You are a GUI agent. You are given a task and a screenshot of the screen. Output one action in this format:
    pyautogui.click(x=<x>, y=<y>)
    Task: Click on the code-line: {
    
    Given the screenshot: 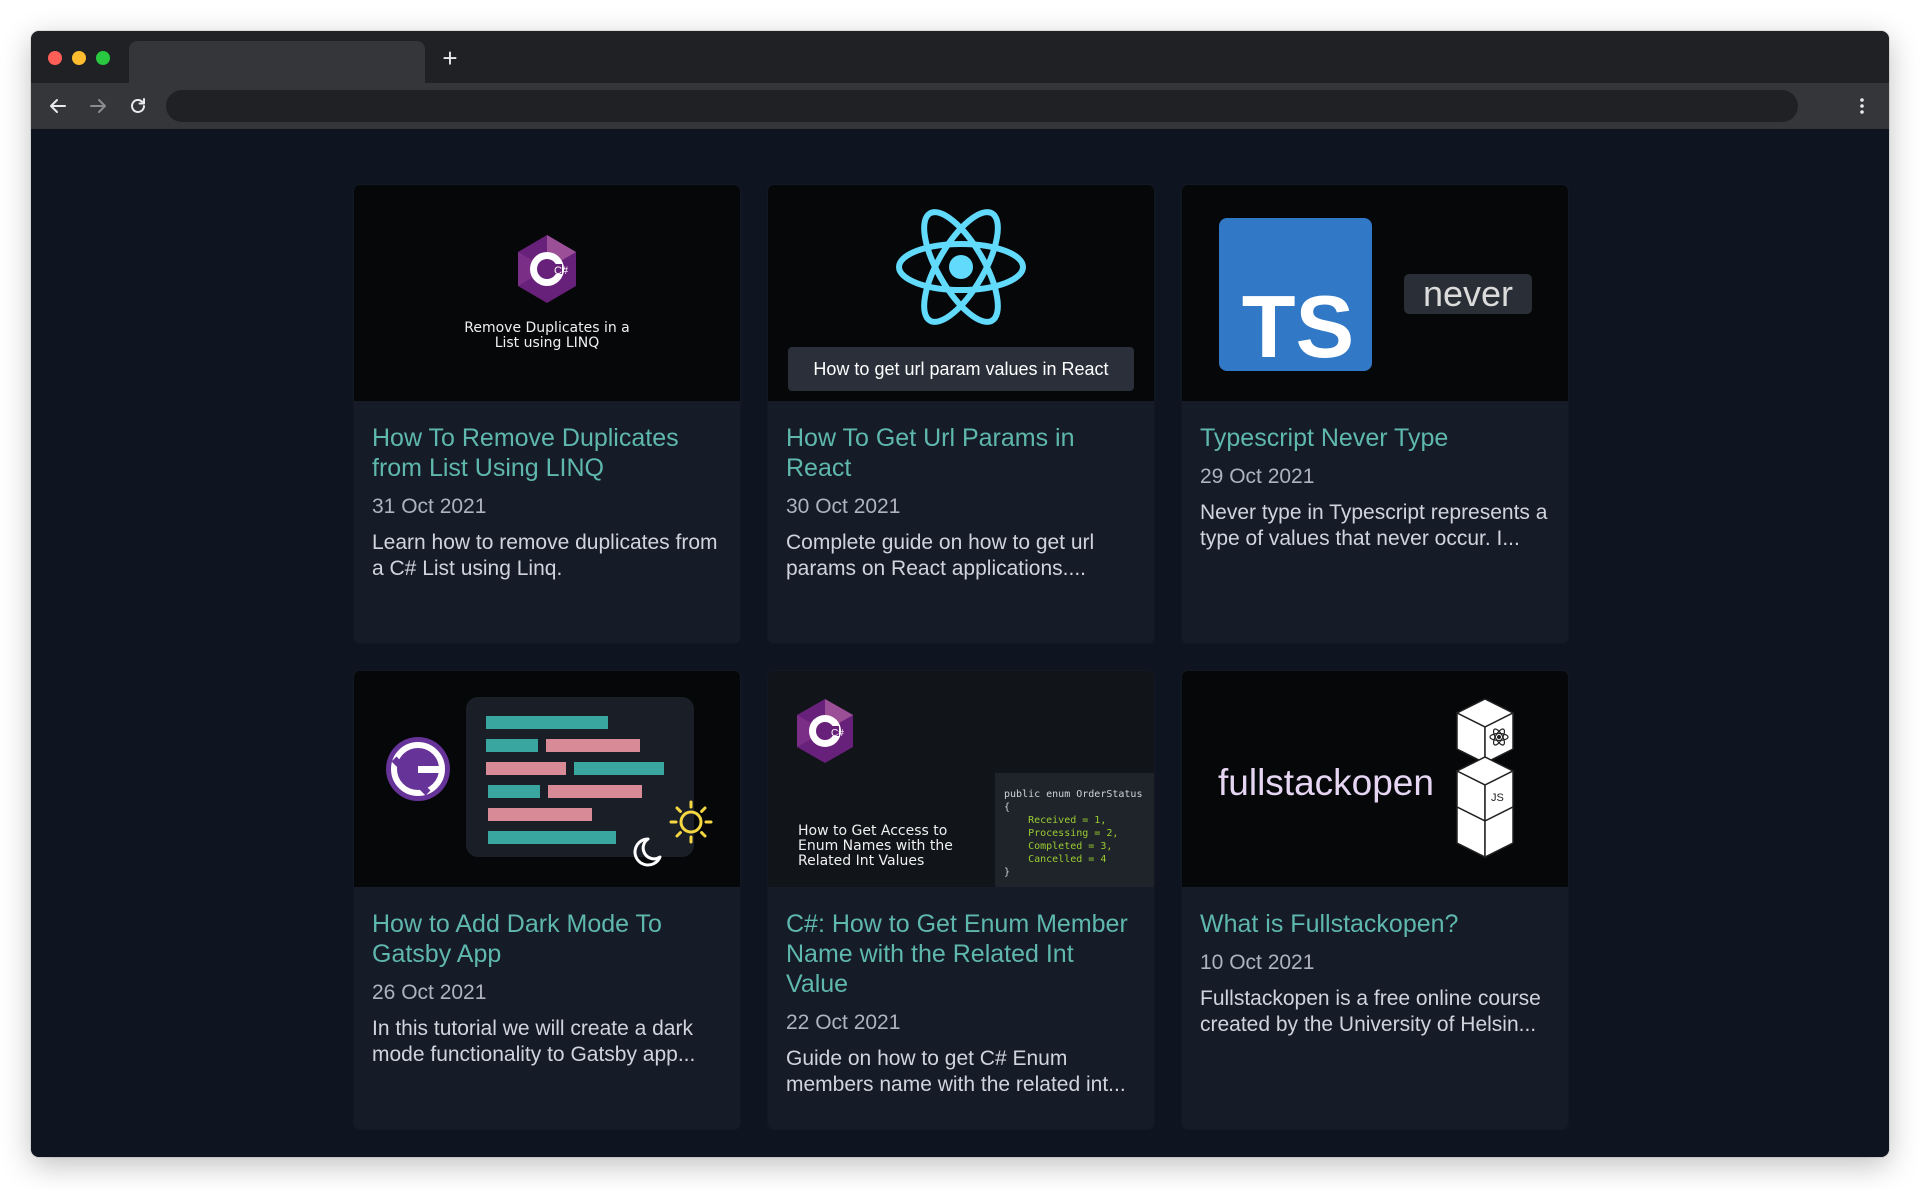 What is the action you would take?
    pyautogui.click(x=1007, y=807)
    